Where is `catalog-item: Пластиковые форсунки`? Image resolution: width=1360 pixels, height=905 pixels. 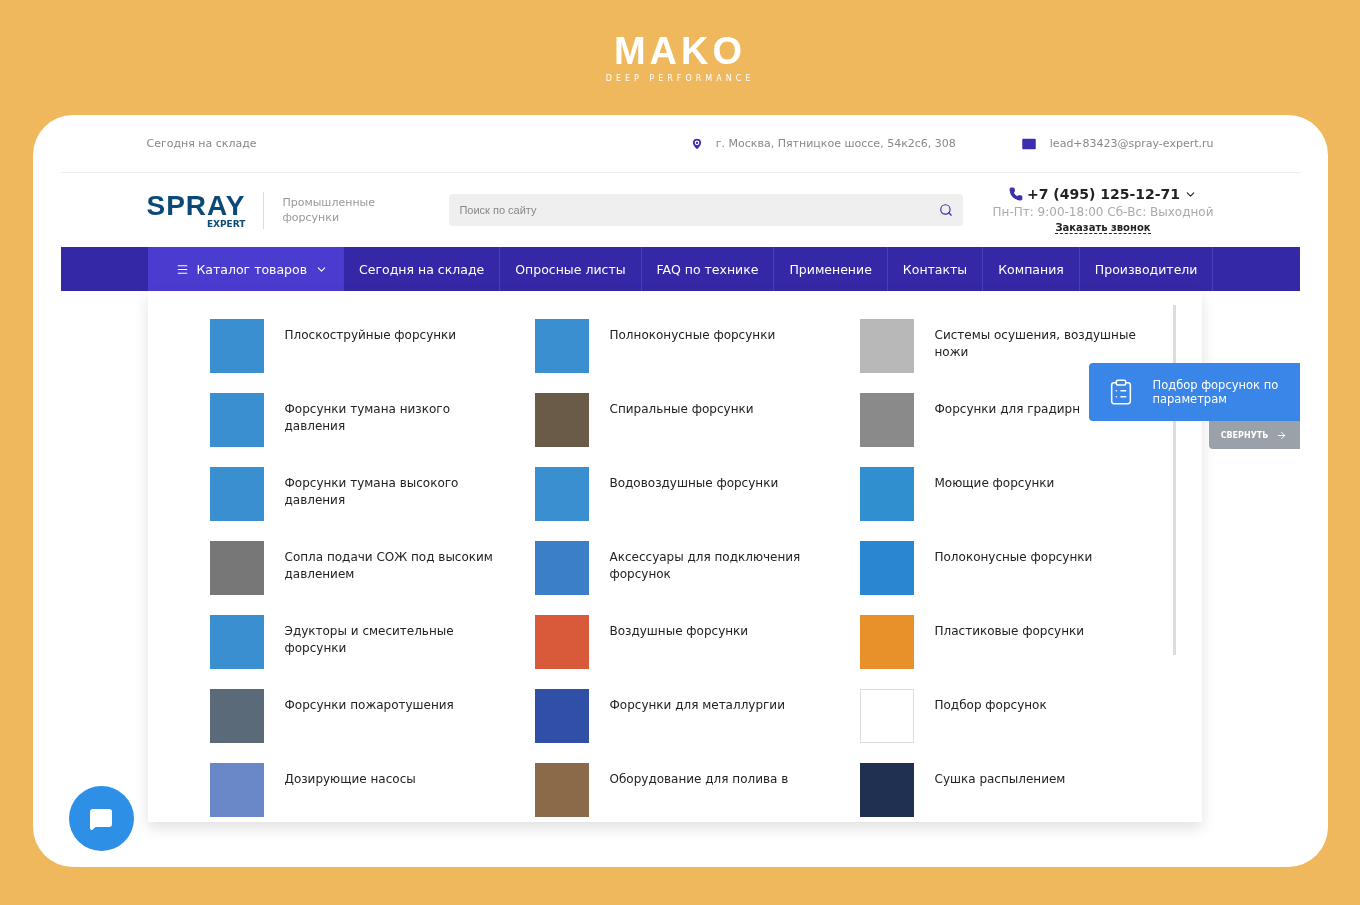 catalog-item: Пластиковые форсунки is located at coordinates (1009, 632).